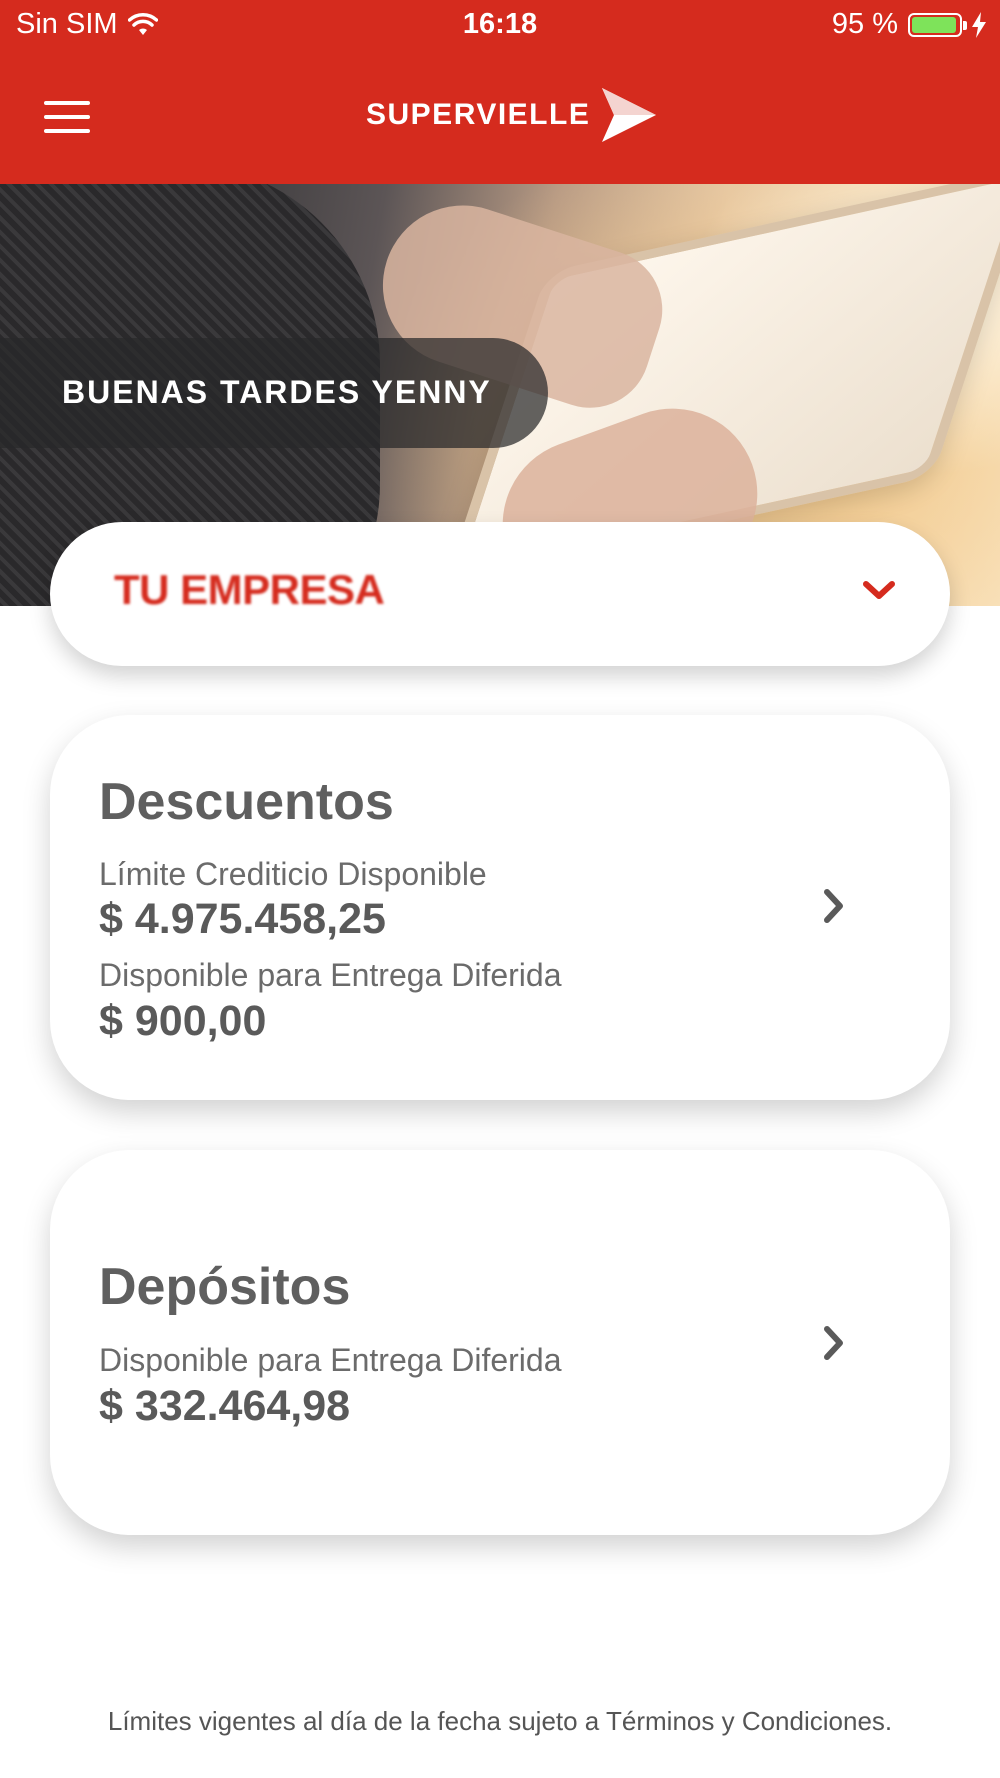  I want to click on descuentos-deferred-label: Disponible para Entrega Diferida, so click(330, 975).